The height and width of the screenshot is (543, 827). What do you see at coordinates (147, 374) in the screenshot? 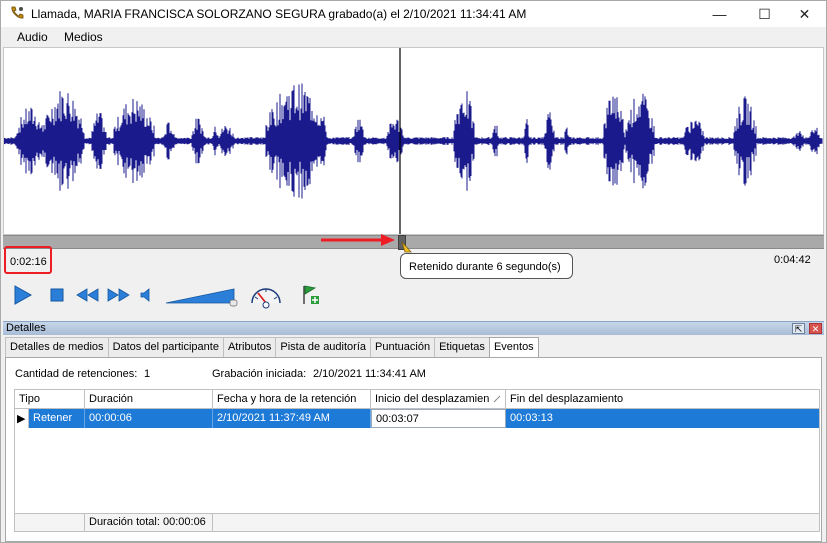
I see `retenciones-value: 1` at bounding box center [147, 374].